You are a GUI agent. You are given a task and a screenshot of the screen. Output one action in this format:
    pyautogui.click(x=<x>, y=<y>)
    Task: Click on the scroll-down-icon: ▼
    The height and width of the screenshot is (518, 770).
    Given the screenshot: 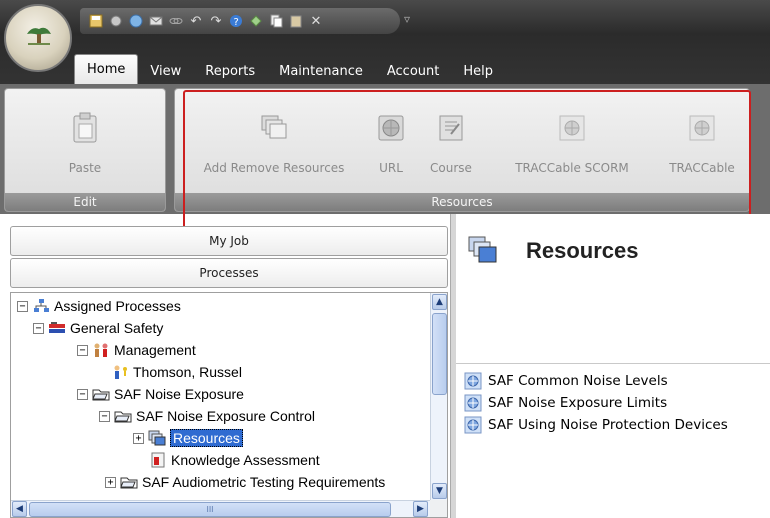 What is the action you would take?
    pyautogui.click(x=439, y=491)
    